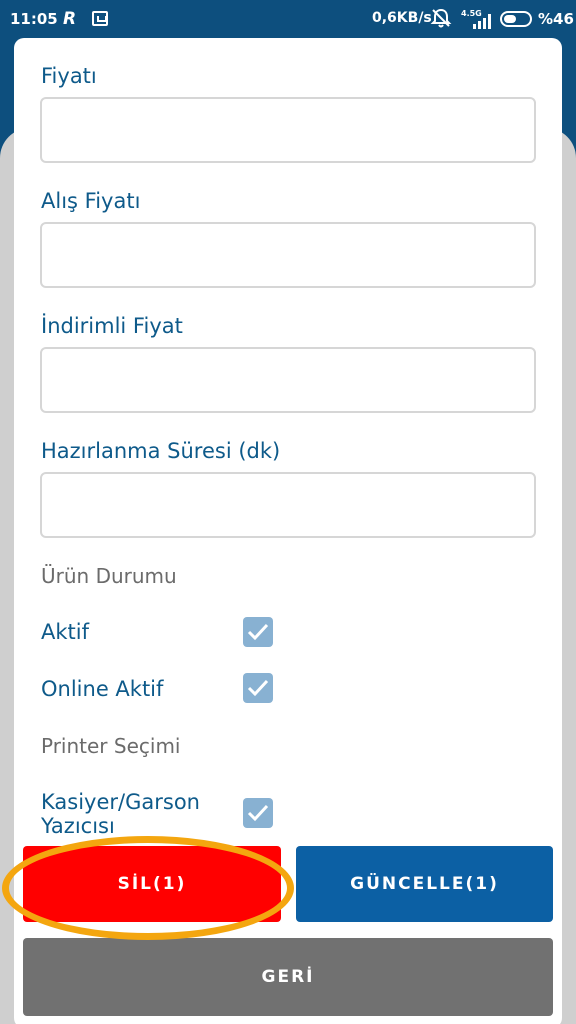  What do you see at coordinates (152, 884) in the screenshot?
I see `delete-button: SİL(1)` at bounding box center [152, 884].